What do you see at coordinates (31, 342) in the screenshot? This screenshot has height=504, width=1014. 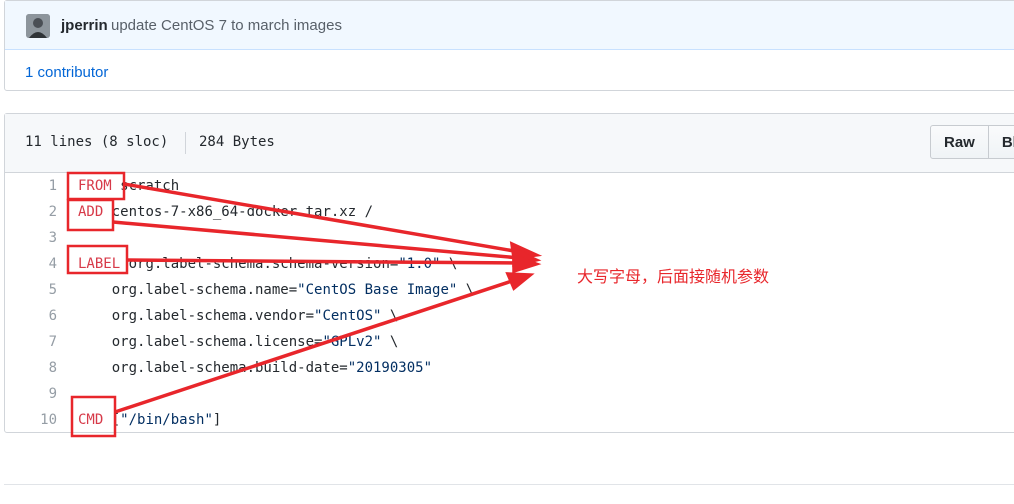 I see `line-number: 7` at bounding box center [31, 342].